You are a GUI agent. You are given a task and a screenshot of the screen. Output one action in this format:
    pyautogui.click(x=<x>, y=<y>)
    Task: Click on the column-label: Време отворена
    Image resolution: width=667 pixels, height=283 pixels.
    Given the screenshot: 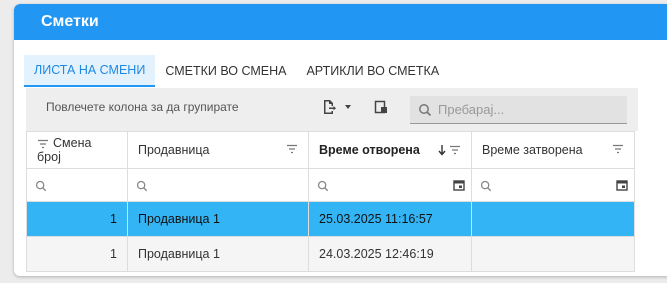 What is the action you would take?
    pyautogui.click(x=369, y=150)
    